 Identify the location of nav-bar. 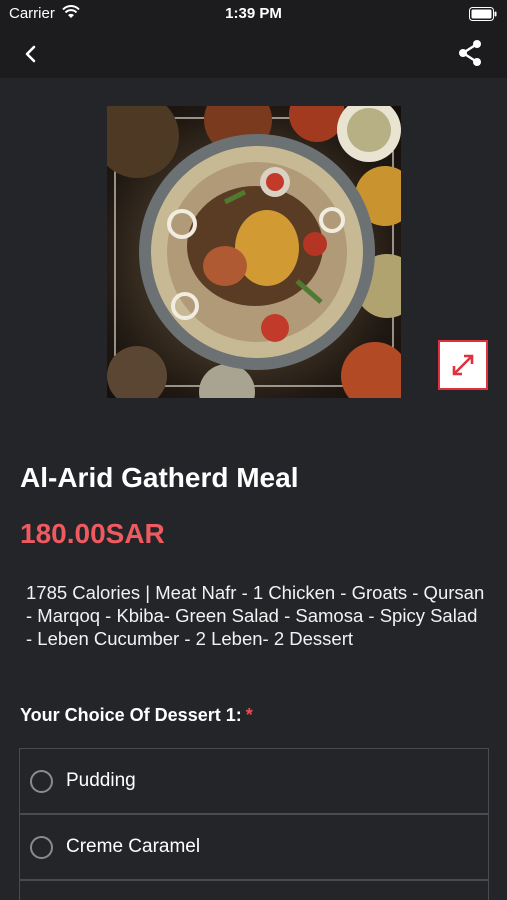
(253, 54).